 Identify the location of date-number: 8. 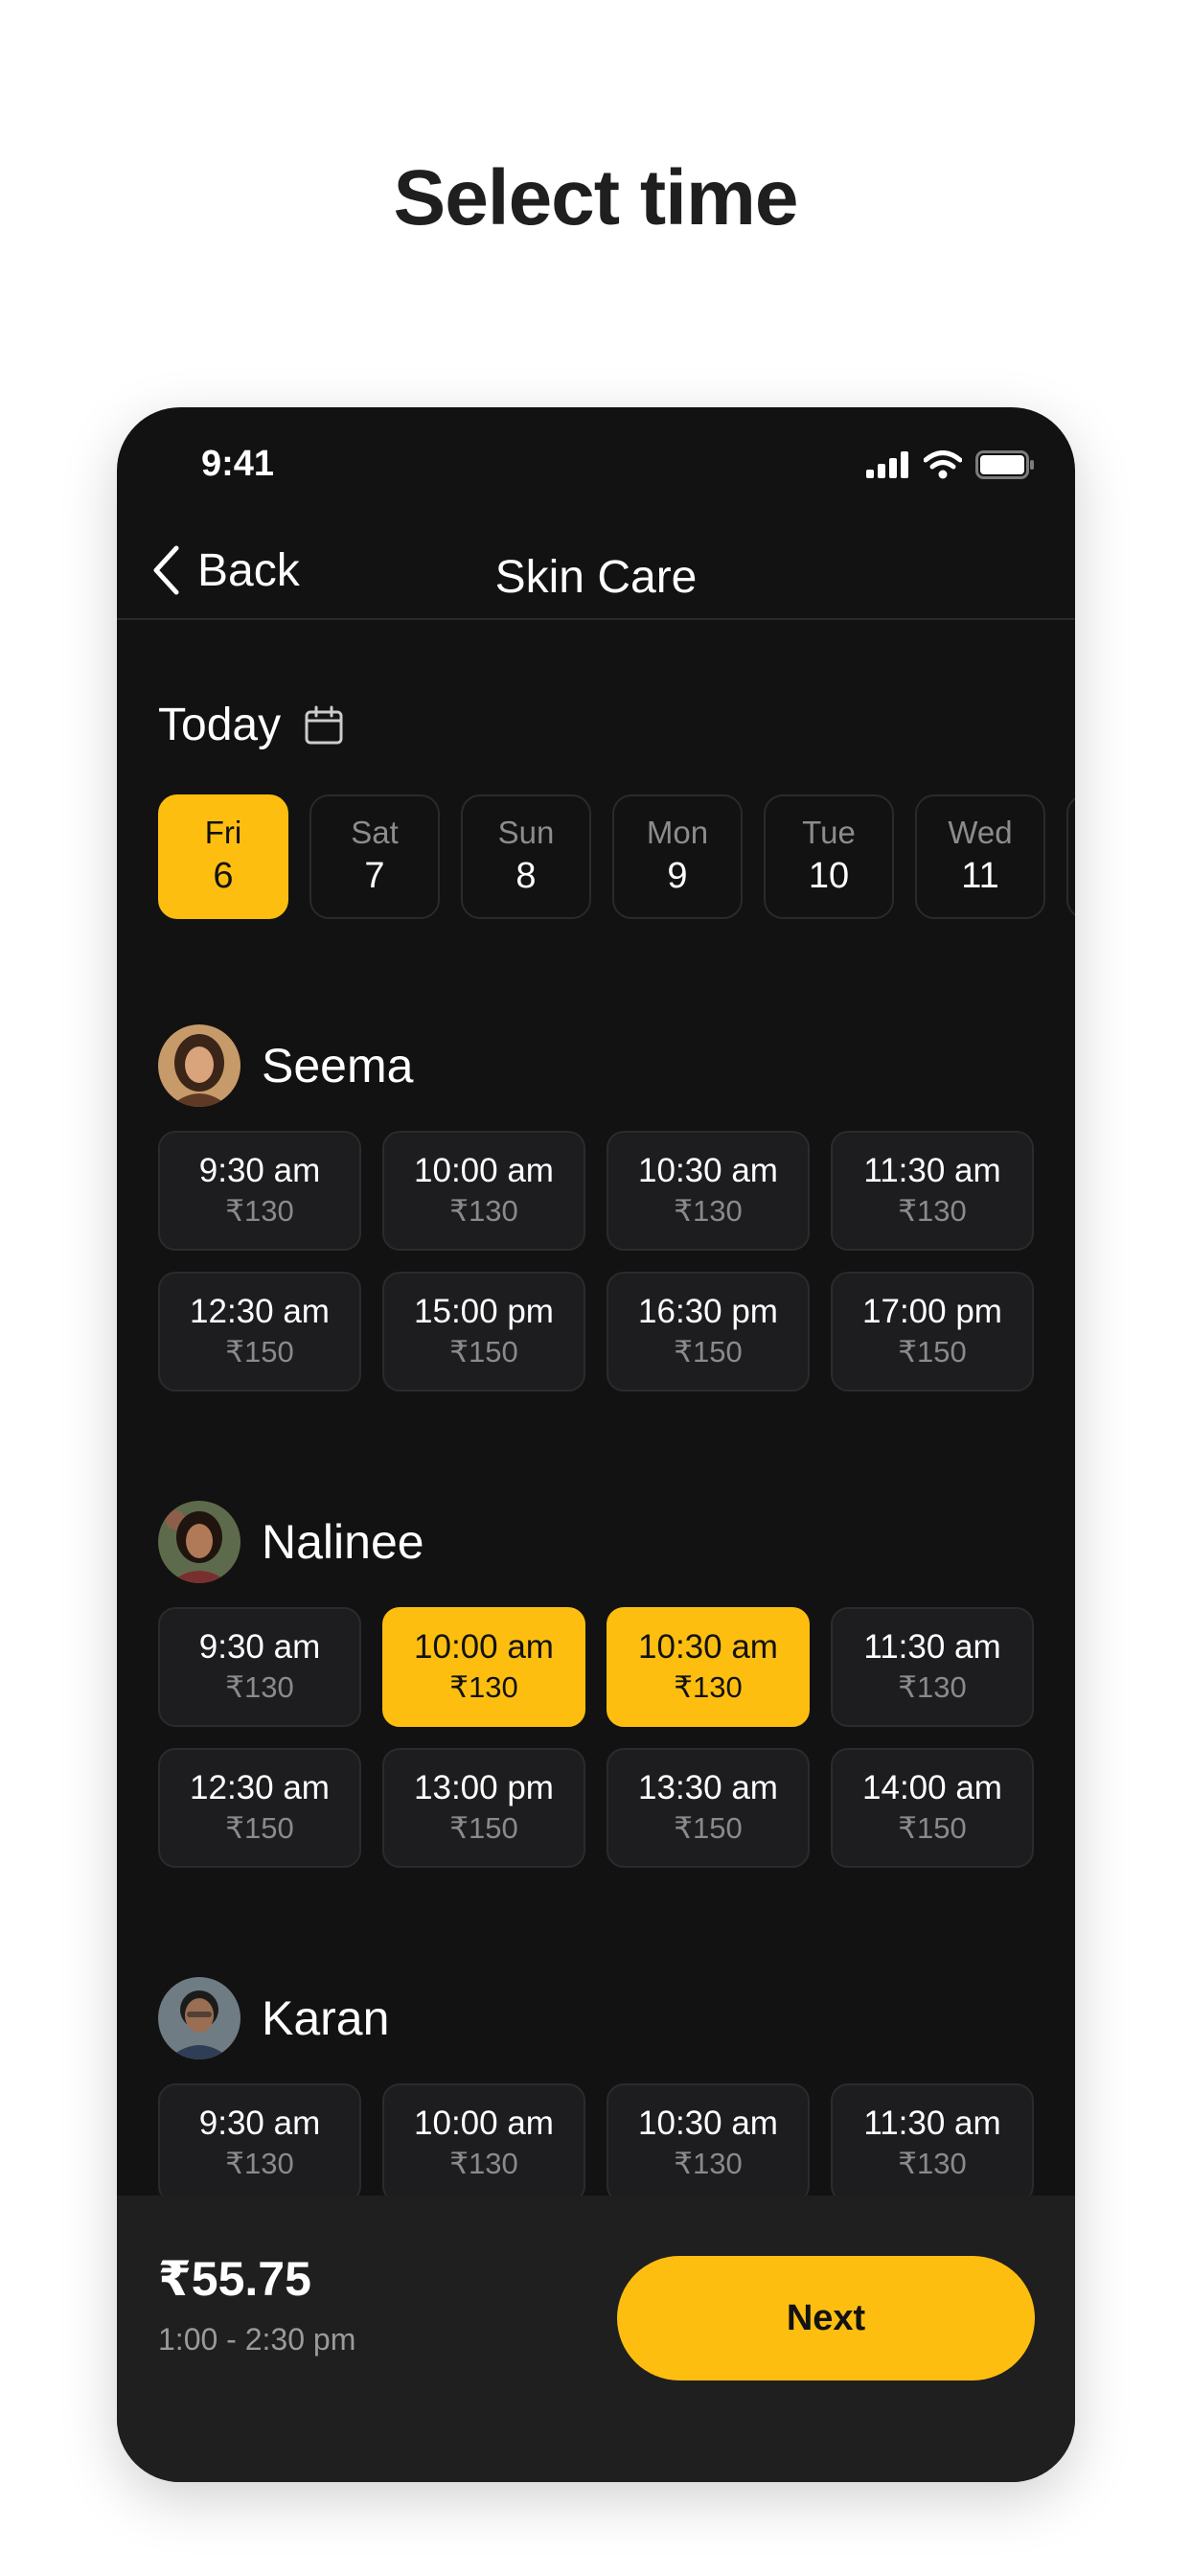
(526, 876).